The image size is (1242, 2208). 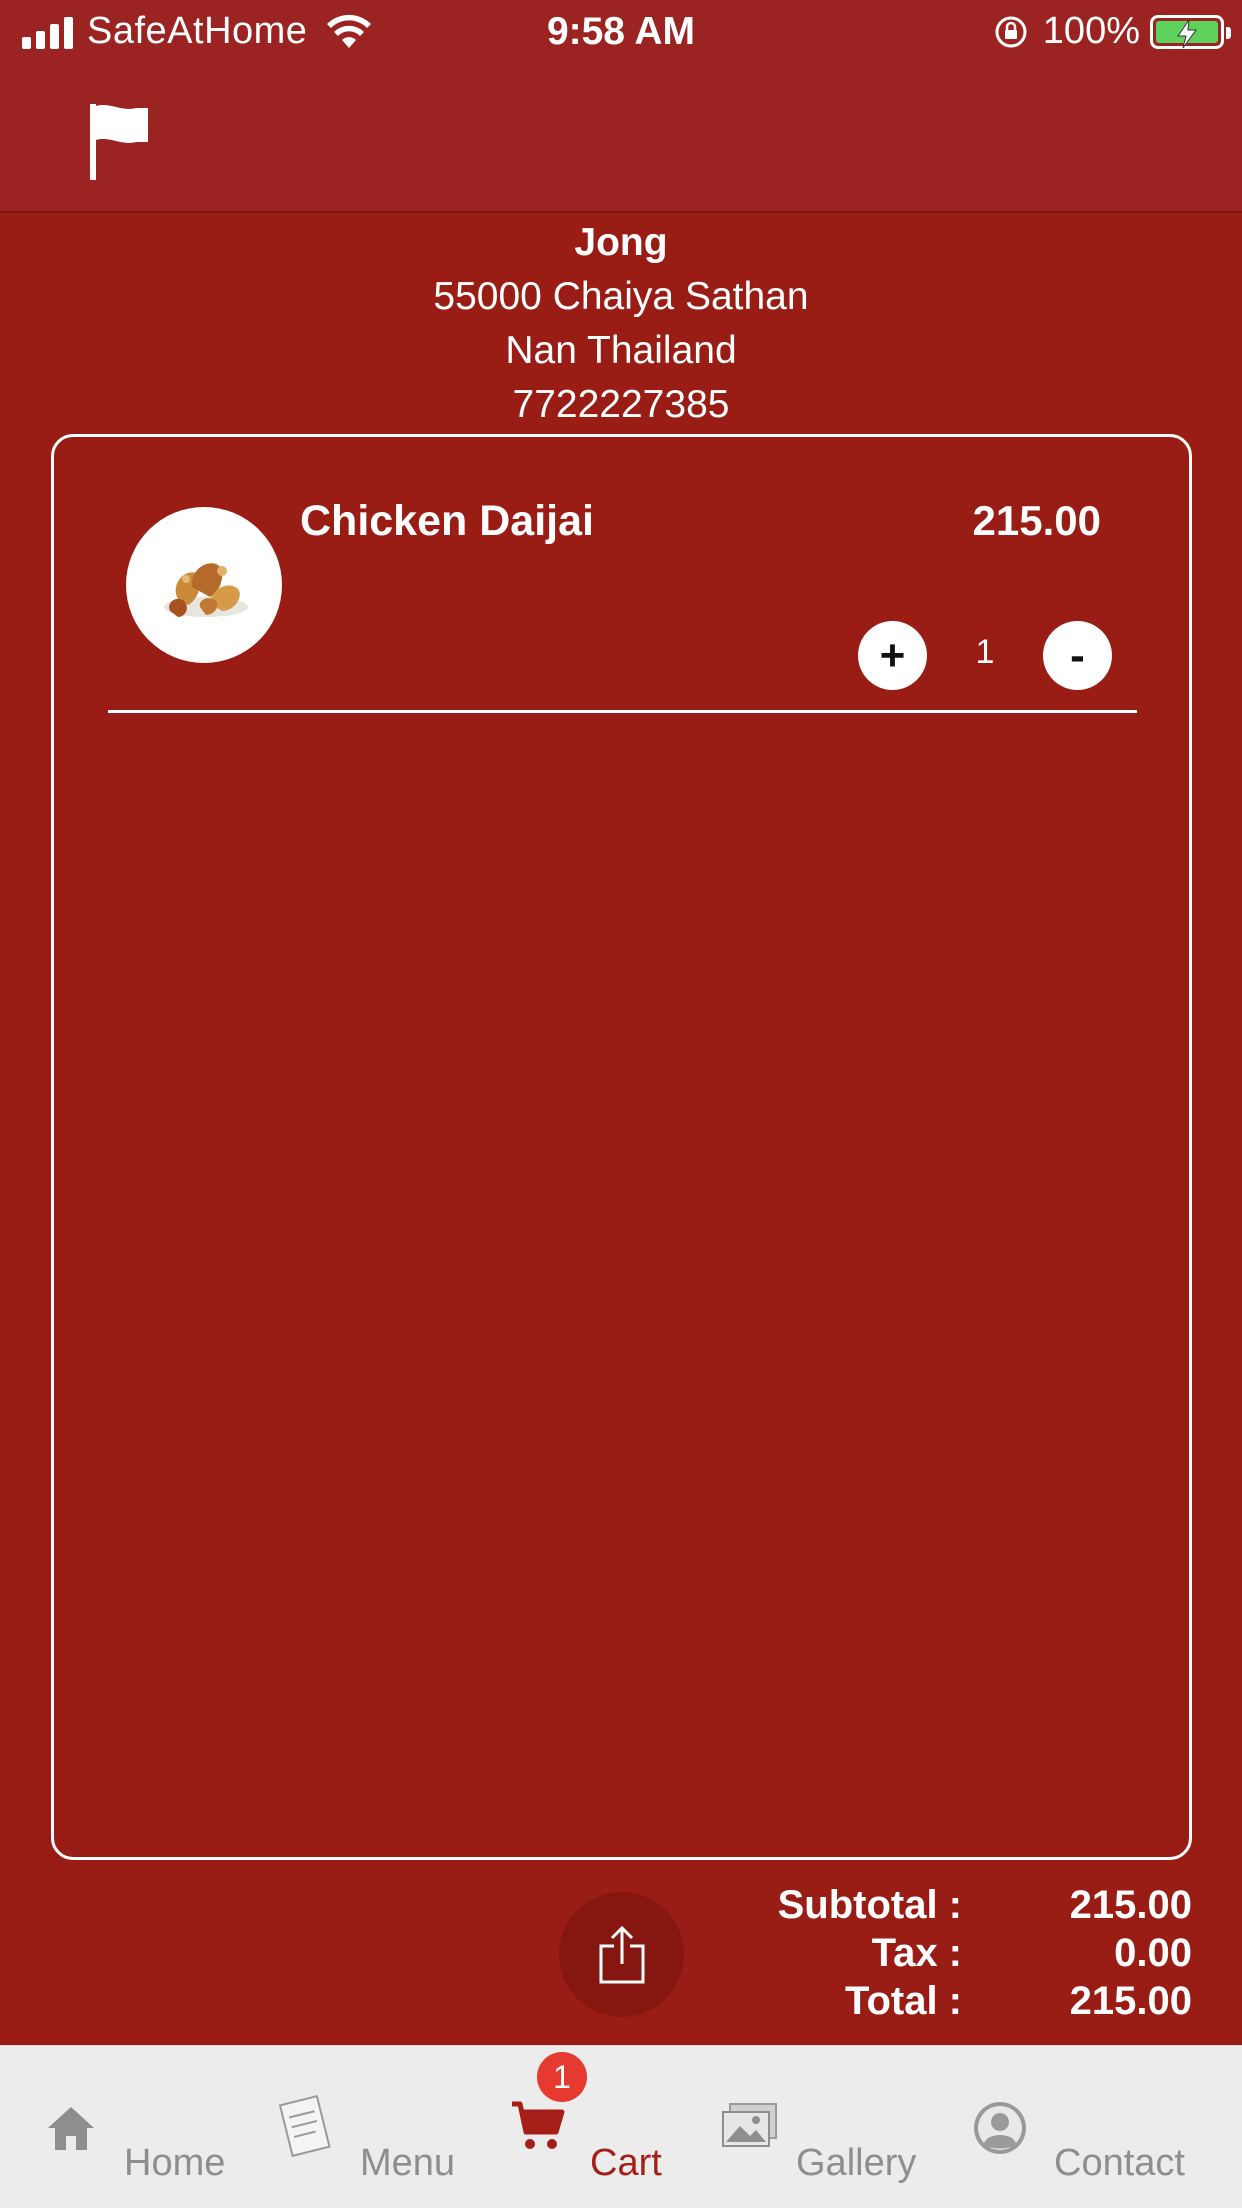 I want to click on tab-label-gallery: Gallery, so click(x=856, y=2163).